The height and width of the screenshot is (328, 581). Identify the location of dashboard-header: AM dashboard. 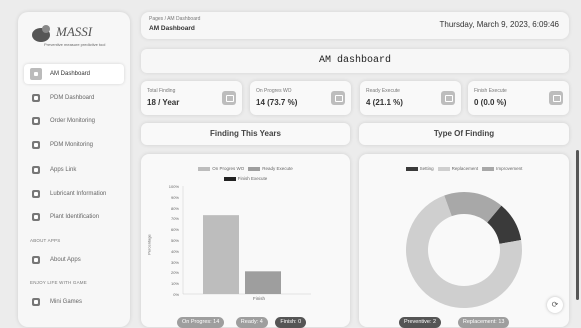
(355, 61).